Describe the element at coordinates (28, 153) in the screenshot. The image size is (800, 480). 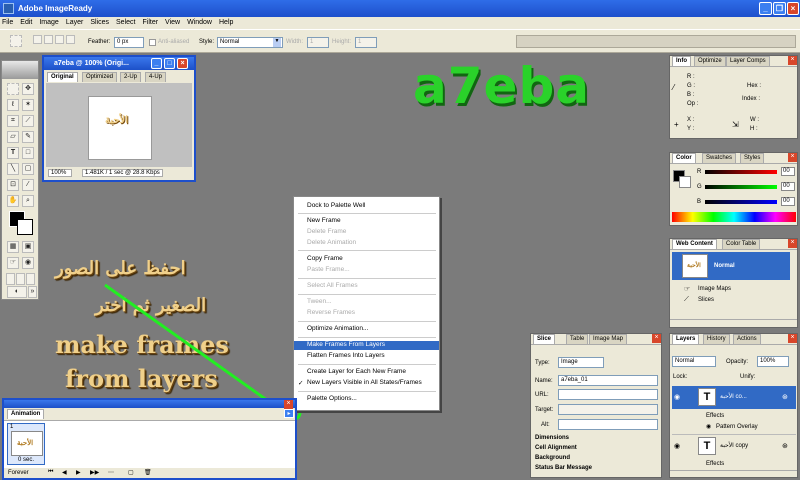
I see `shape-tool-icon: □` at that location.